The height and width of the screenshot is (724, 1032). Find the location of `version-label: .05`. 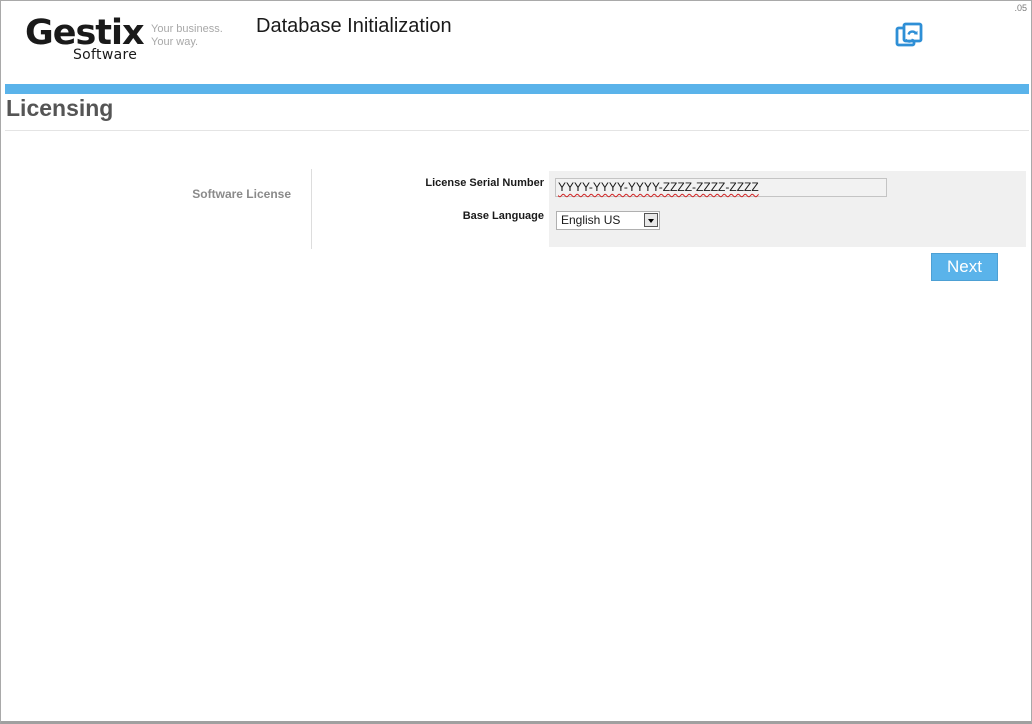

version-label: .05 is located at coordinates (1020, 8).